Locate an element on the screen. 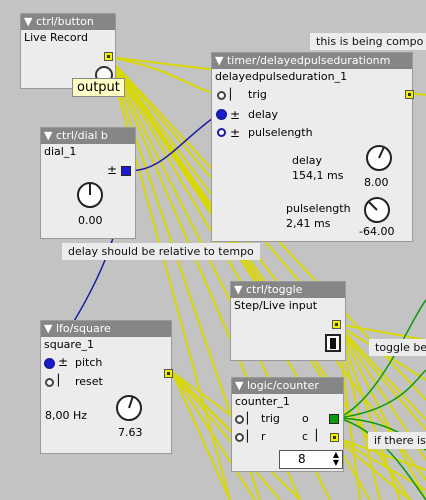  dial-output-port is located at coordinates (126, 171).